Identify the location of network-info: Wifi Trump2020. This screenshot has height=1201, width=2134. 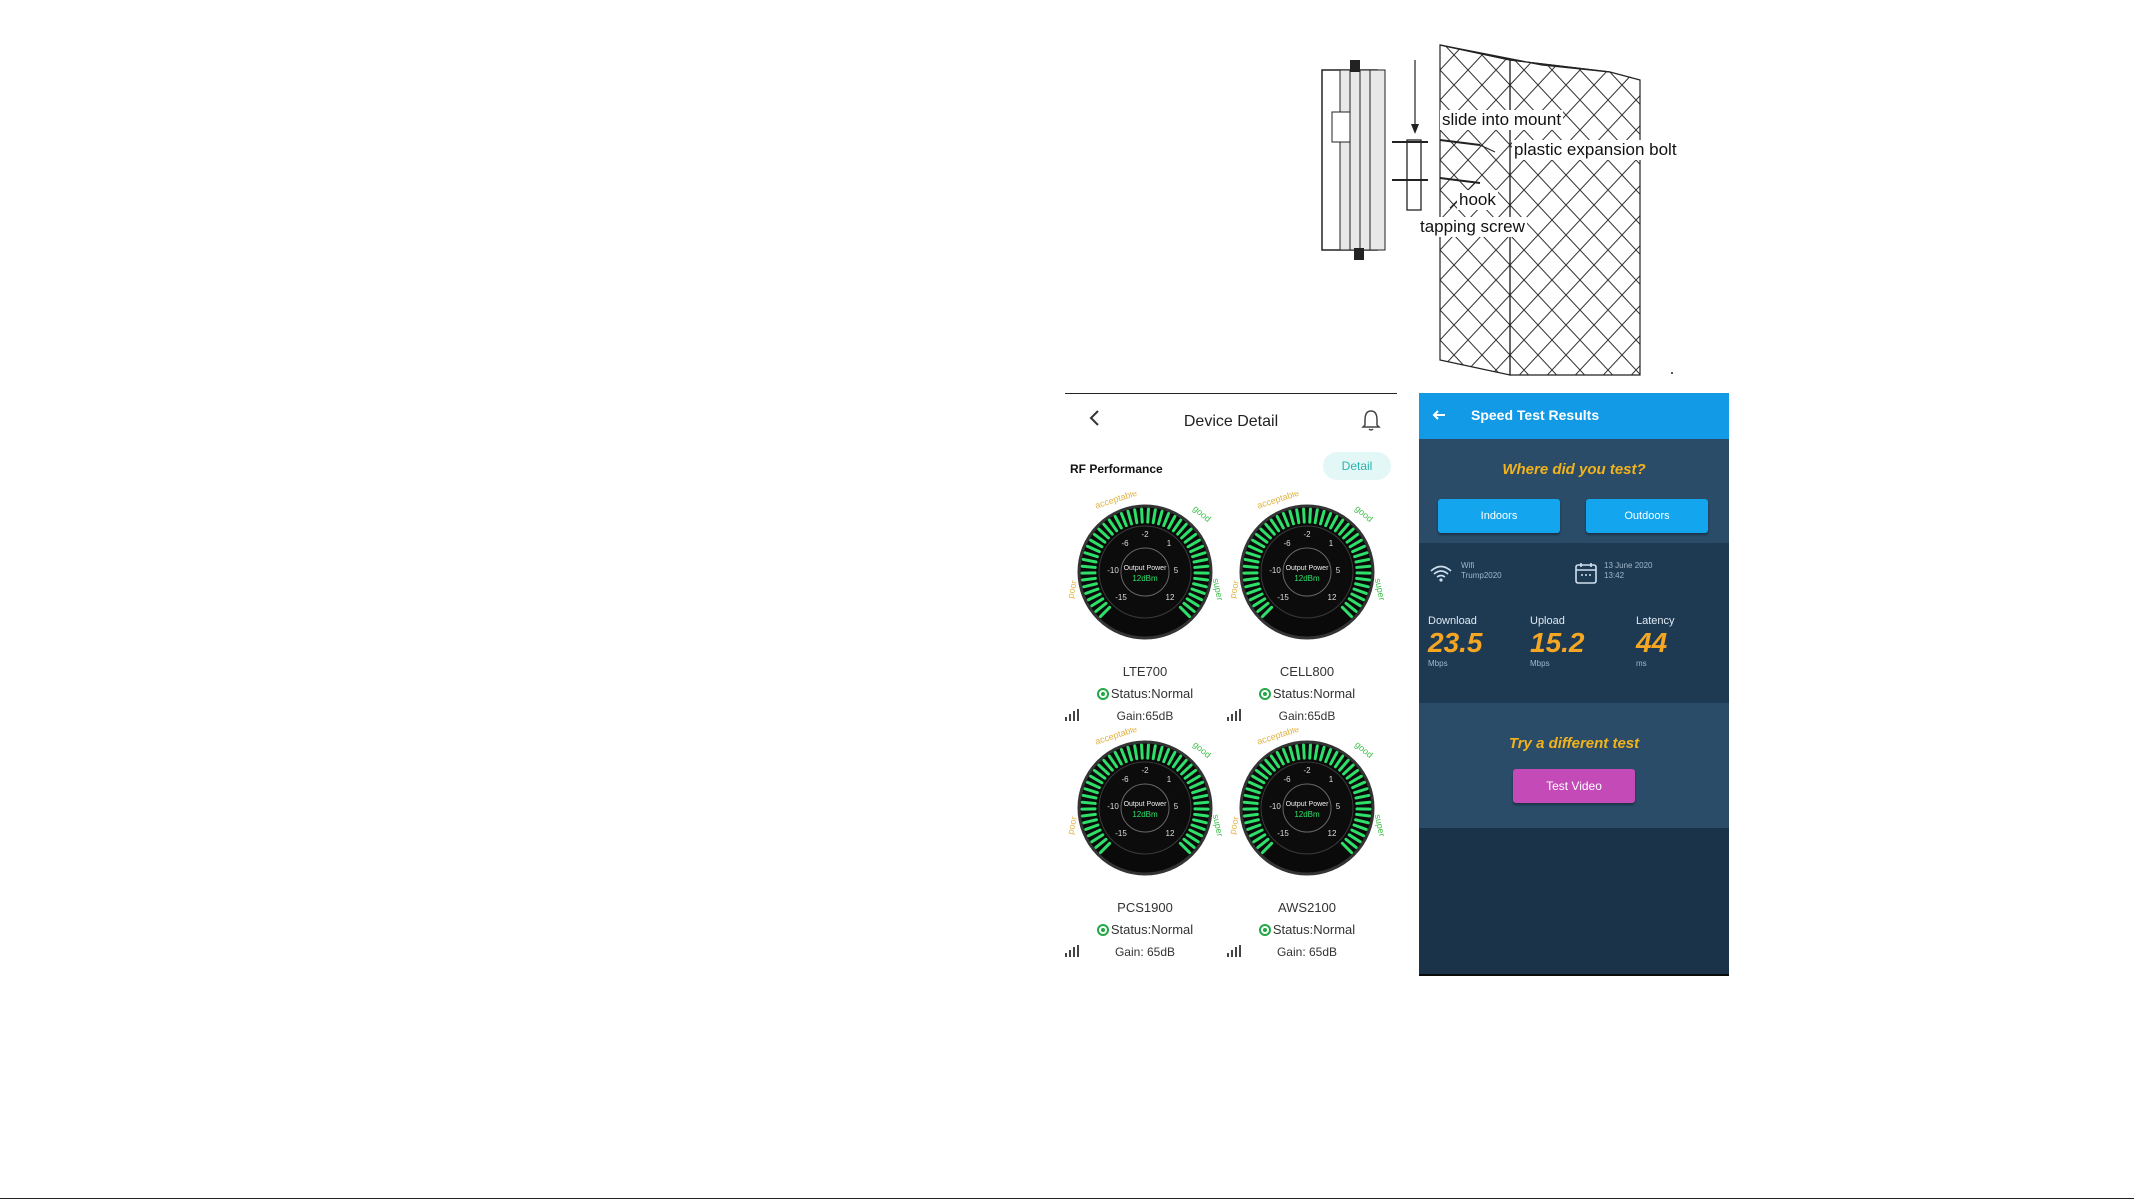
(1481, 571).